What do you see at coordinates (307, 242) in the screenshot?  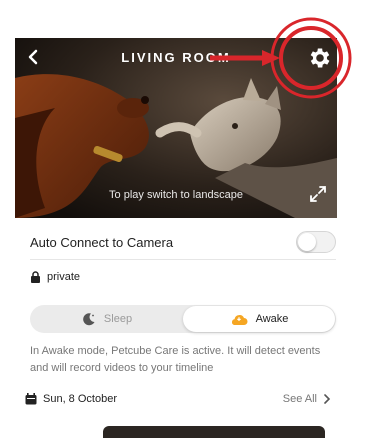 I see `toggle-knob` at bounding box center [307, 242].